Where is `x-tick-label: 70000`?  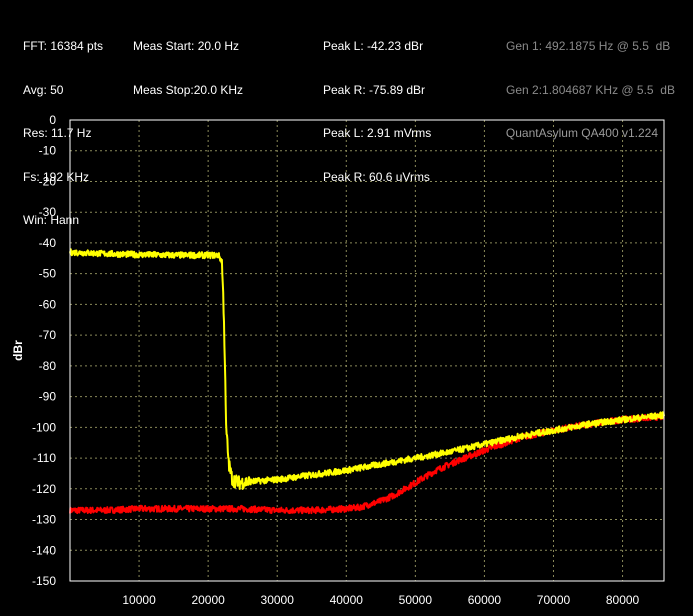
x-tick-label: 70000 is located at coordinates (554, 600).